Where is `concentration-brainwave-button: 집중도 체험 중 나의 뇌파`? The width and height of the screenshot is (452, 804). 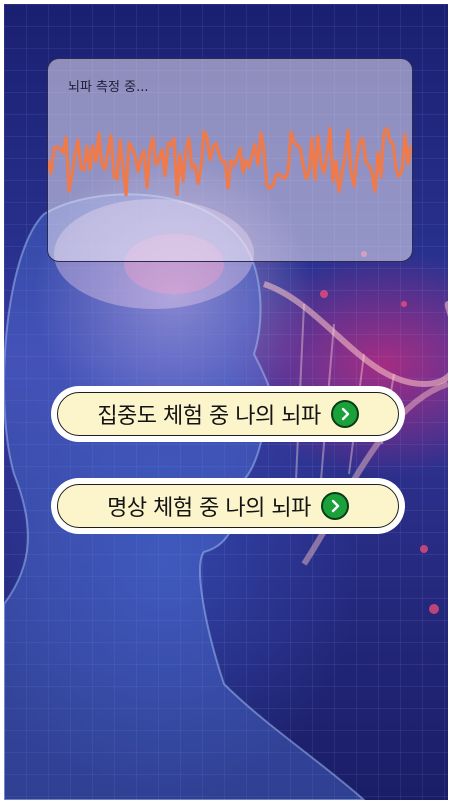 concentration-brainwave-button: 집중도 체험 중 나의 뇌파 is located at coordinates (228, 414).